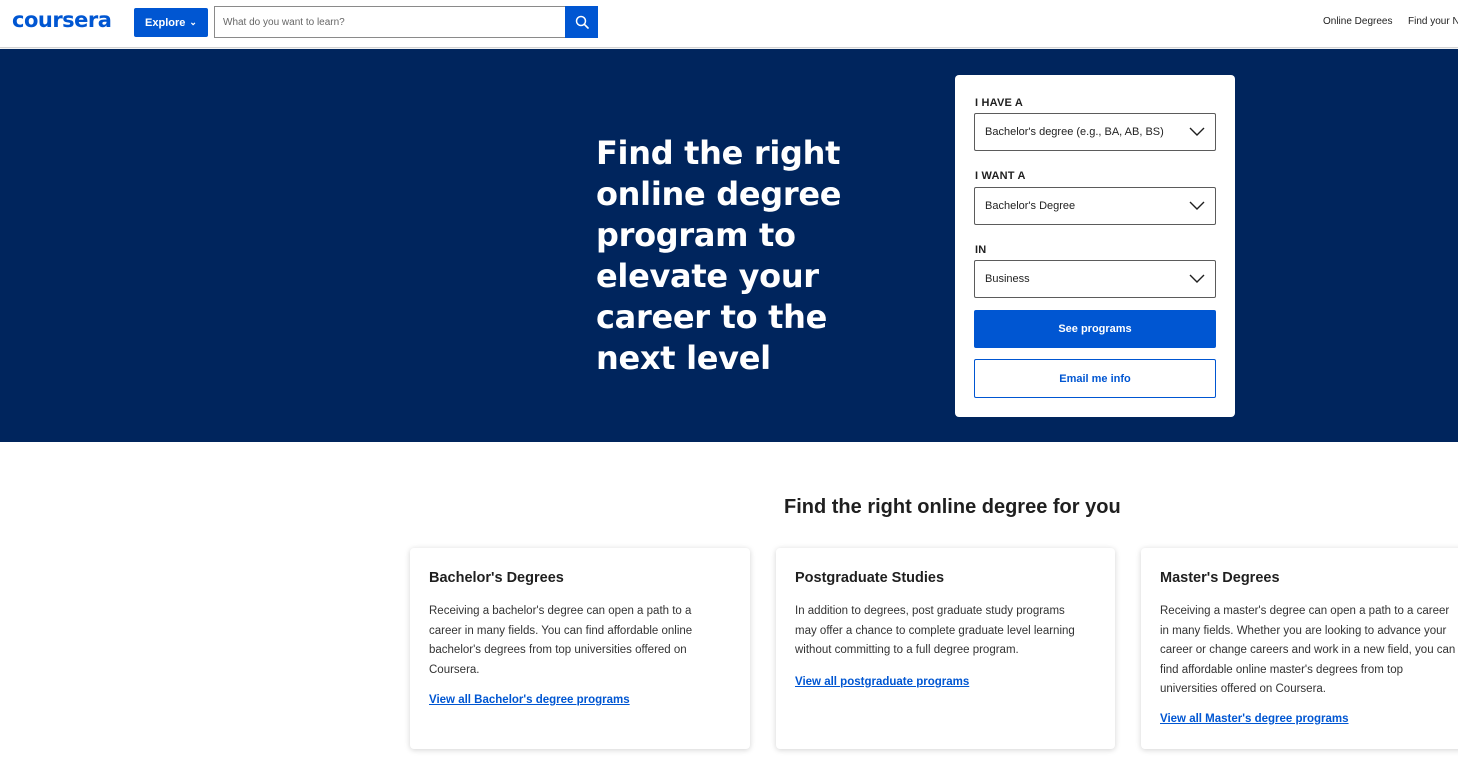 The image size is (1458, 763). Describe the element at coordinates (389, 22) in the screenshot. I see `search-input` at that location.